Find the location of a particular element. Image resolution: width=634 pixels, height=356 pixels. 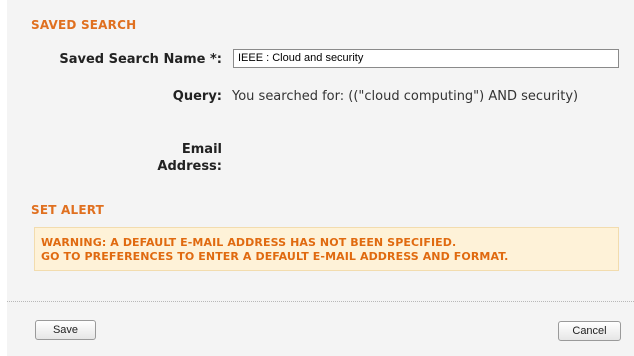

footer-divider is located at coordinates (320, 301).